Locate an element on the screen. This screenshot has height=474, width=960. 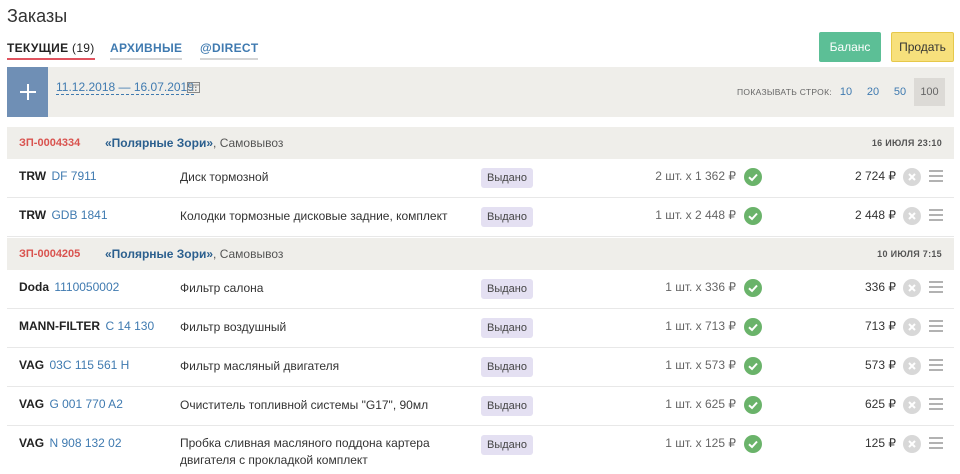
tab-current-label: ТЕКУЩИЕ is located at coordinates (38, 48).